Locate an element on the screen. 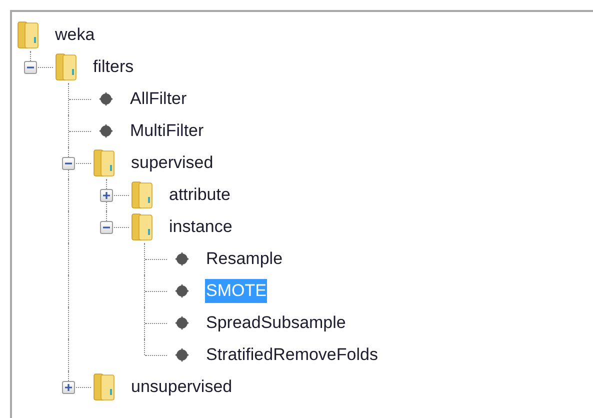 The height and width of the screenshot is (418, 593). tree-item: MultiFilter is located at coordinates (167, 131).